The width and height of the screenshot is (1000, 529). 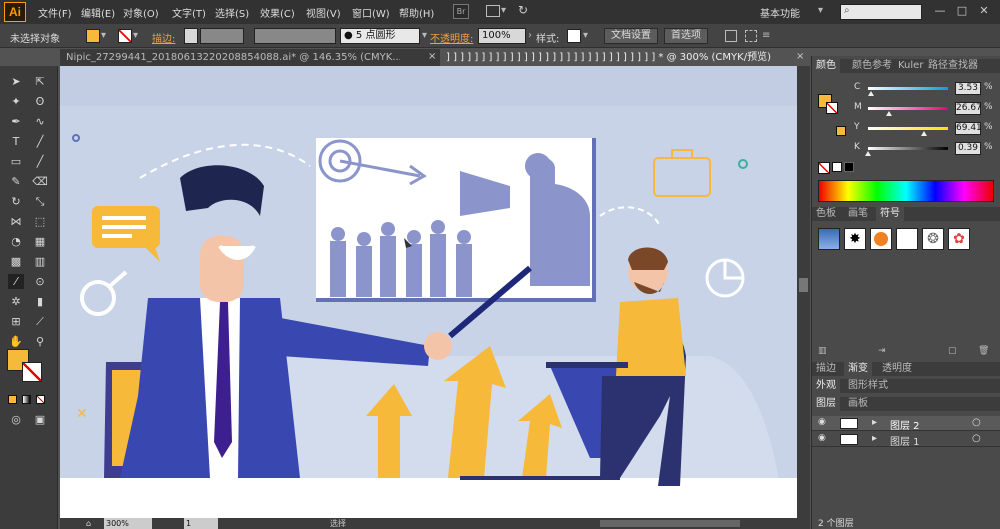 What do you see at coordinates (103, 35) in the screenshot?
I see `fill-dropdown-icon: ▾` at bounding box center [103, 35].